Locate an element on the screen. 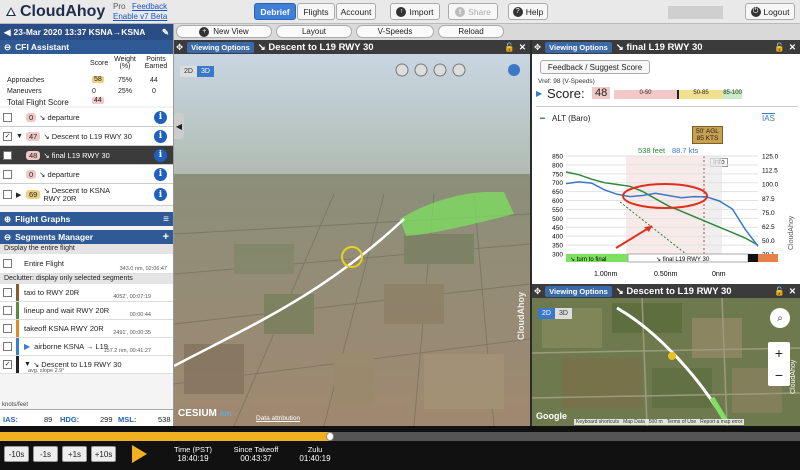 This screenshot has width=800, height=470. satellite-map is located at coordinates (666, 362).